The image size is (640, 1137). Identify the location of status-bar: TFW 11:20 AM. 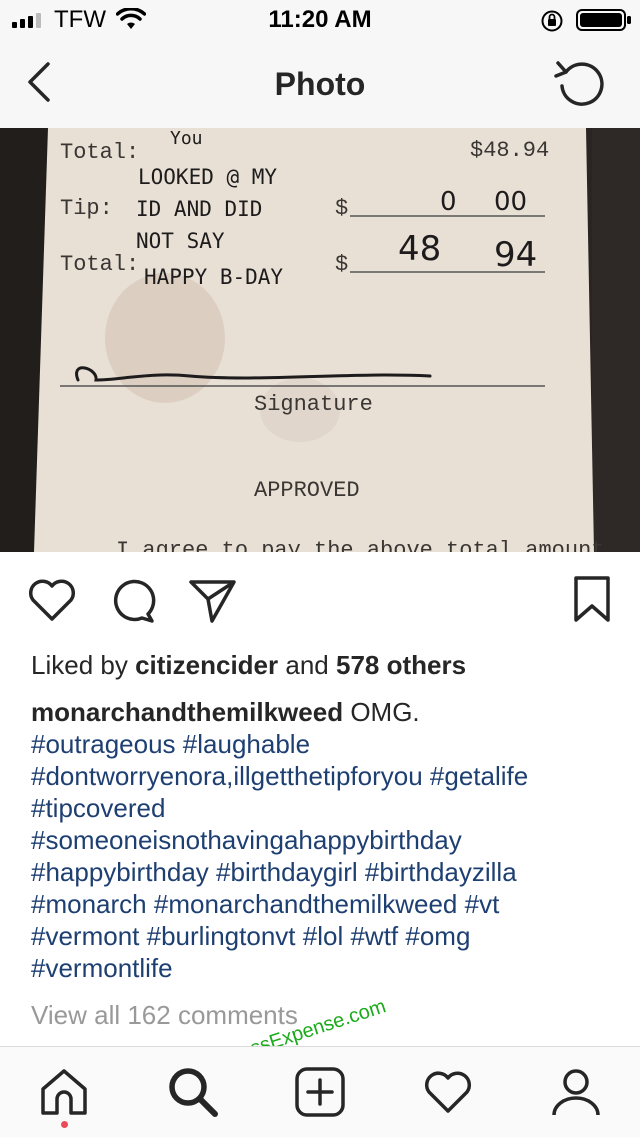
(320, 20).